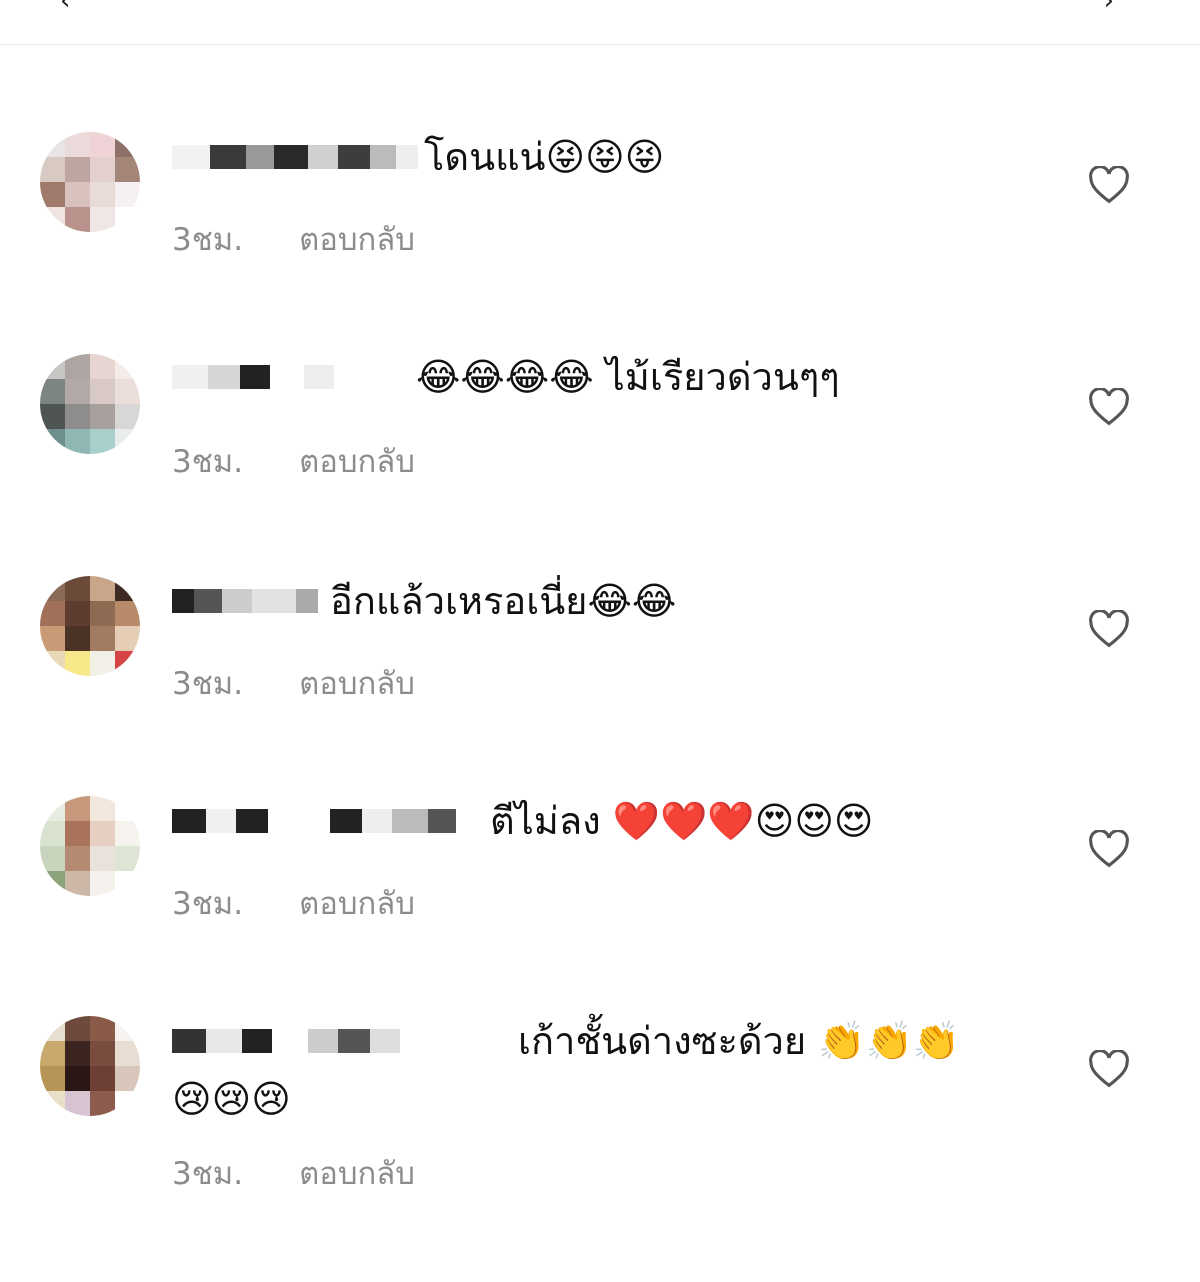 The width and height of the screenshot is (1200, 1282). Describe the element at coordinates (566, 1070) in the screenshot. I see `comment-body: เก้าชั้นด่างซะด้วย 👏👏👏😢😢😢` at that location.